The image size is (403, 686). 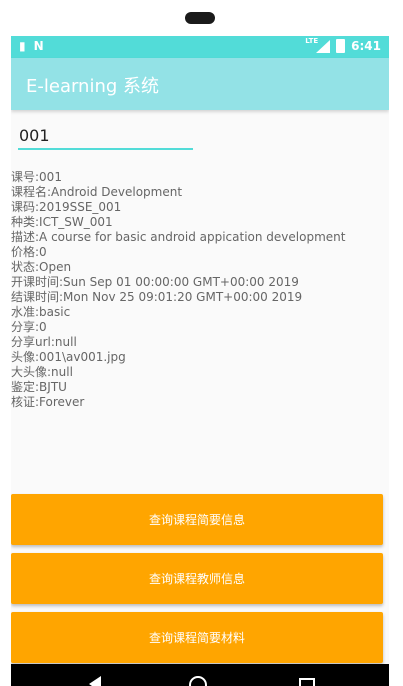 I want to click on query-summary-button: 查询课程简要信息, so click(x=197, y=519).